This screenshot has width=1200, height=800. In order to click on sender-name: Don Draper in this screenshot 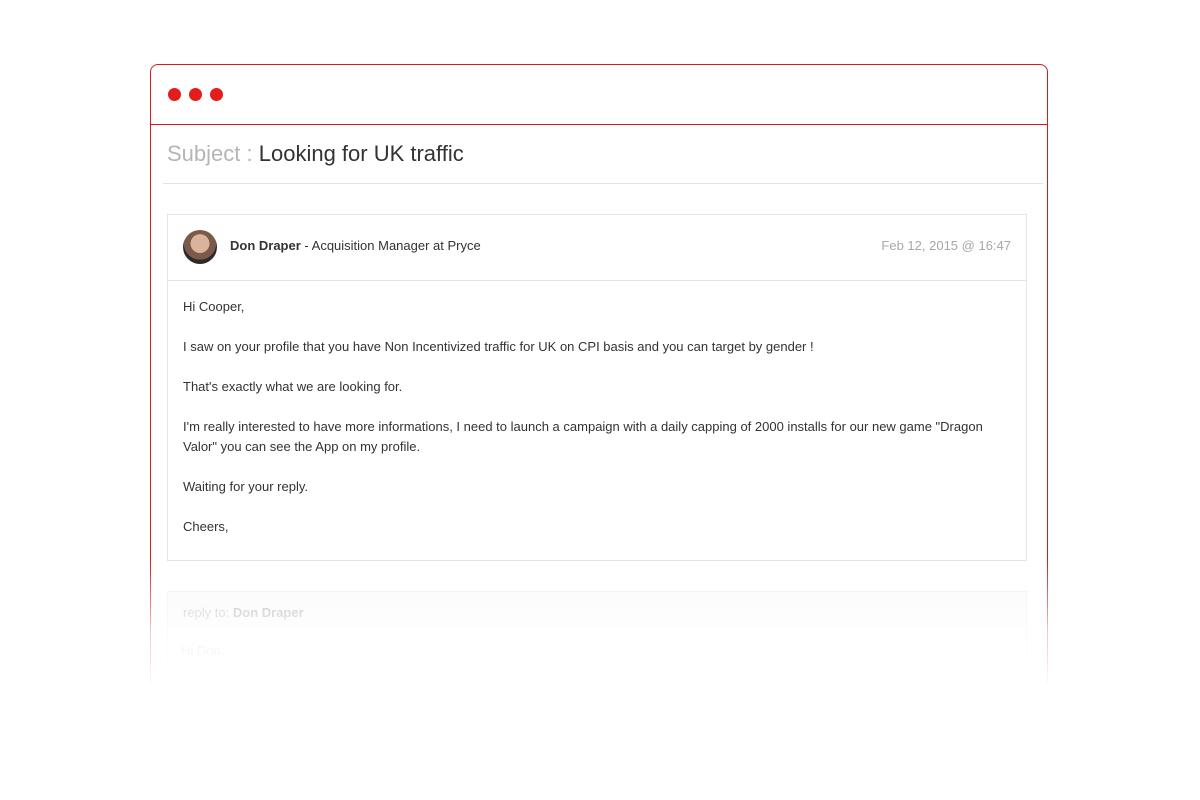, I will do `click(265, 245)`.